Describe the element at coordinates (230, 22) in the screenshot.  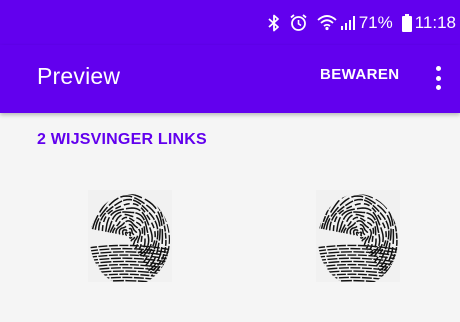
I see `status-bar: 71% 11:18` at that location.